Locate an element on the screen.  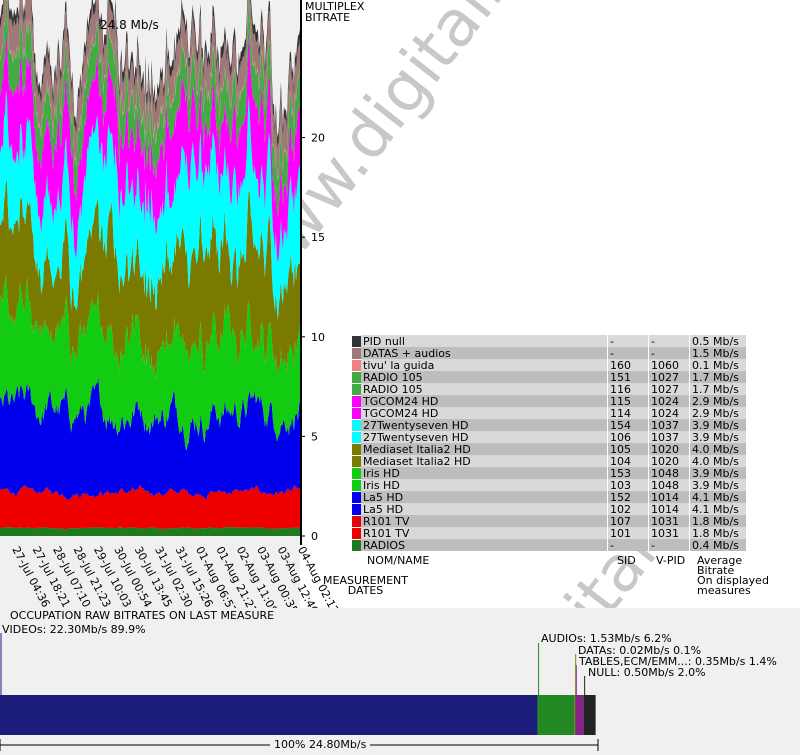
legend-vpid: 1024 is located at coordinates (669, 401).